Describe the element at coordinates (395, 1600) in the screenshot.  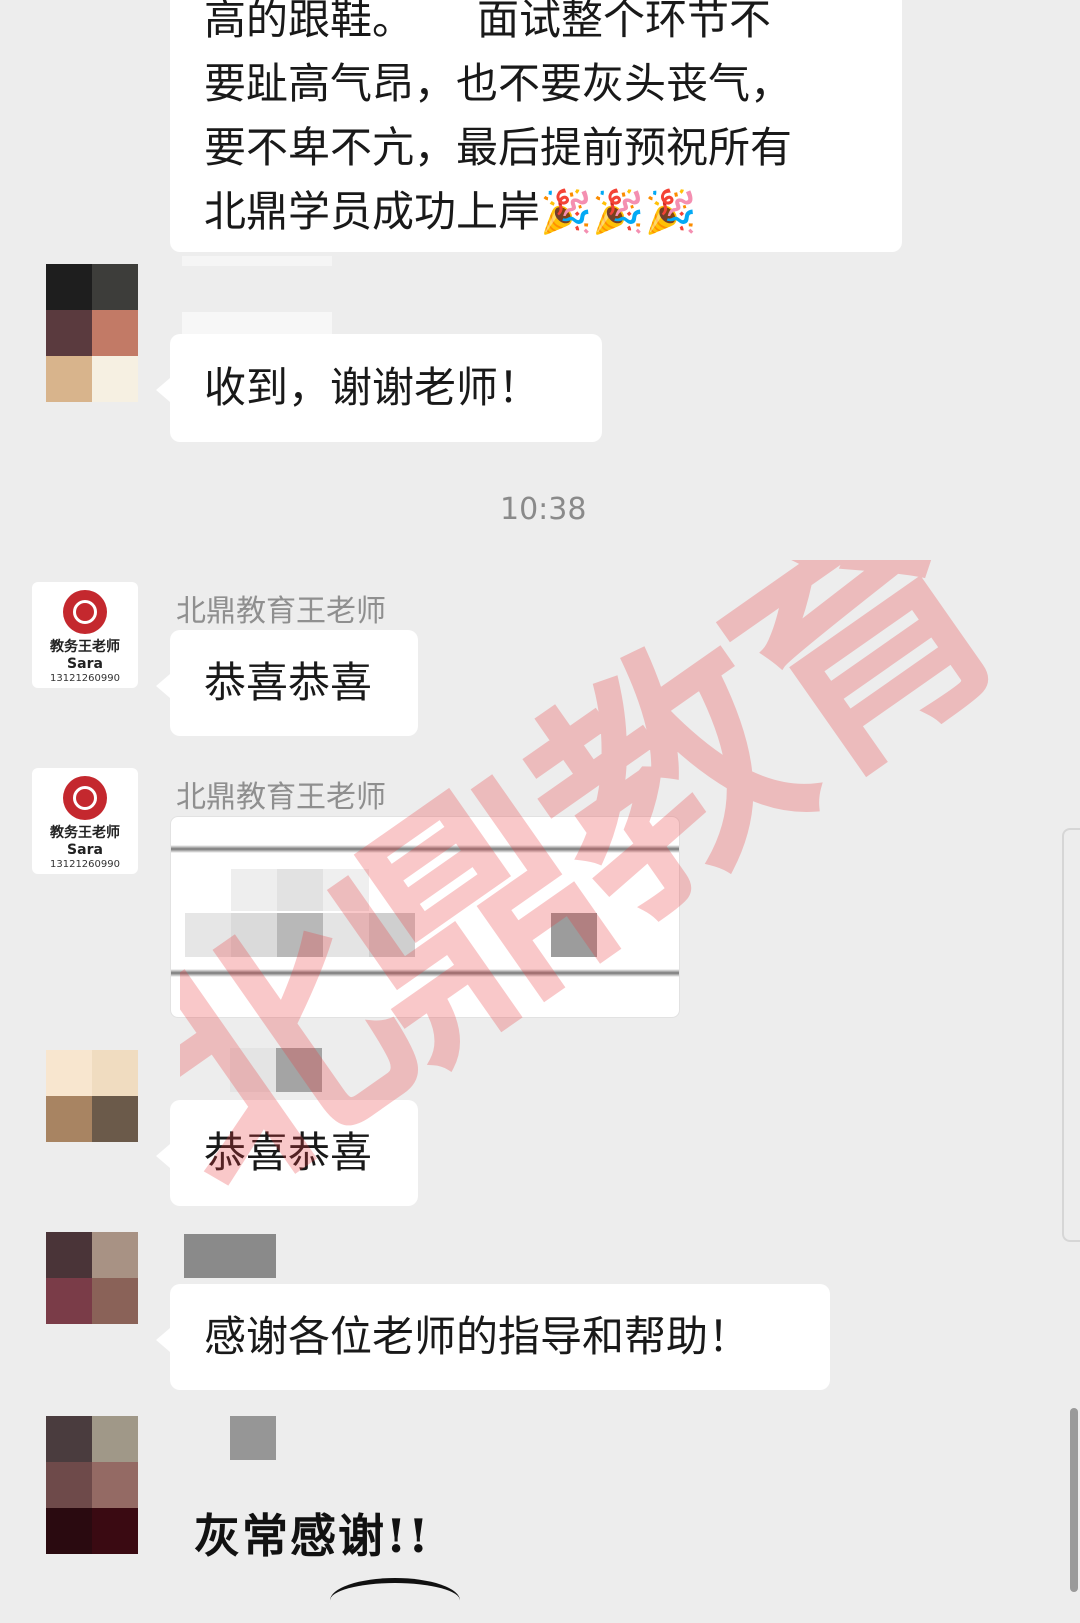
I see `sticker-doodle` at that location.